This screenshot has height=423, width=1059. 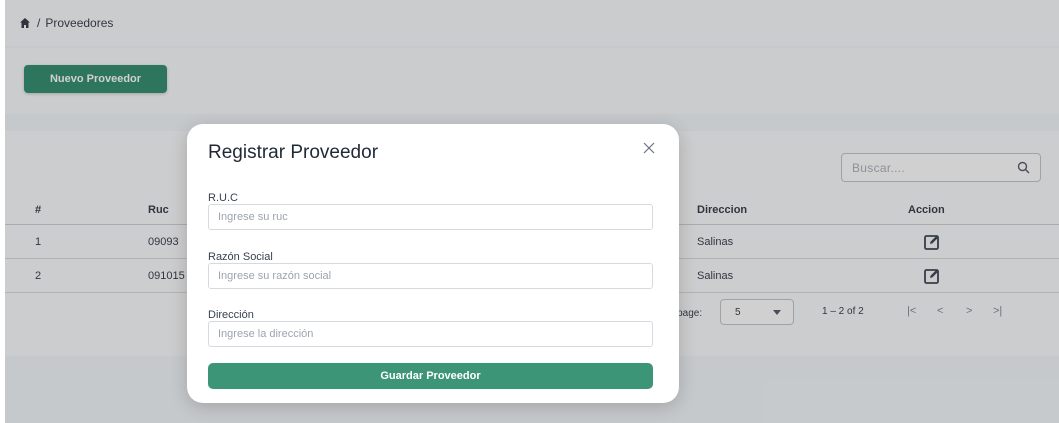 I want to click on direccion-label: Dirección, so click(x=231, y=315).